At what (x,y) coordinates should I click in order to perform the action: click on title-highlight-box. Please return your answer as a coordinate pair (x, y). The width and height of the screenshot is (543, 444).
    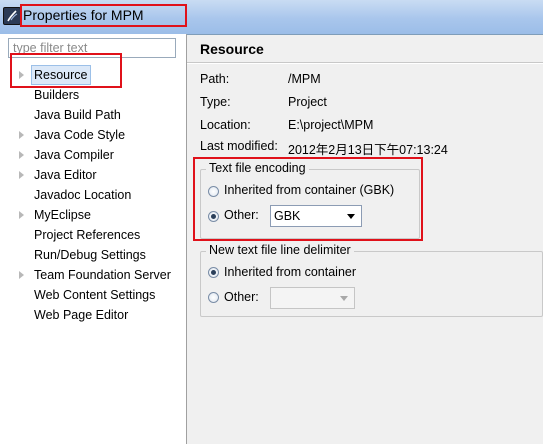
    Looking at the image, I should click on (103, 15).